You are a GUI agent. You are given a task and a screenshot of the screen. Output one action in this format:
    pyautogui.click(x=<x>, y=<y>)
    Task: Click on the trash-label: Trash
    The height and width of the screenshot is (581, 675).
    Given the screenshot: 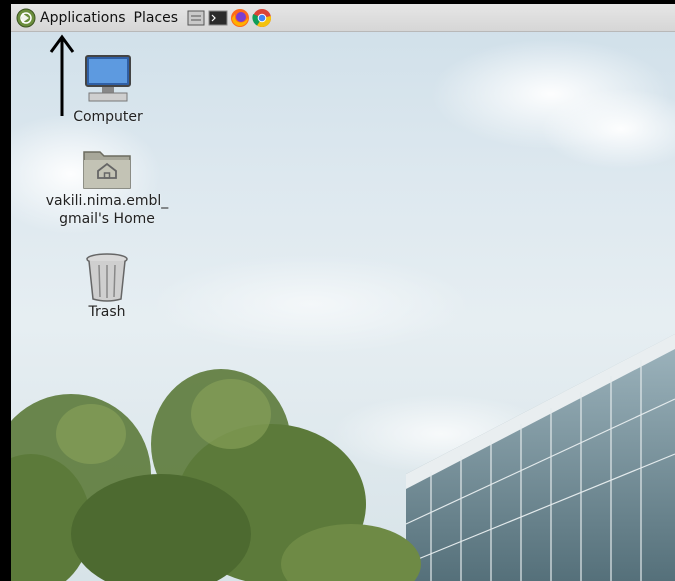 What is the action you would take?
    pyautogui.click(x=107, y=312)
    